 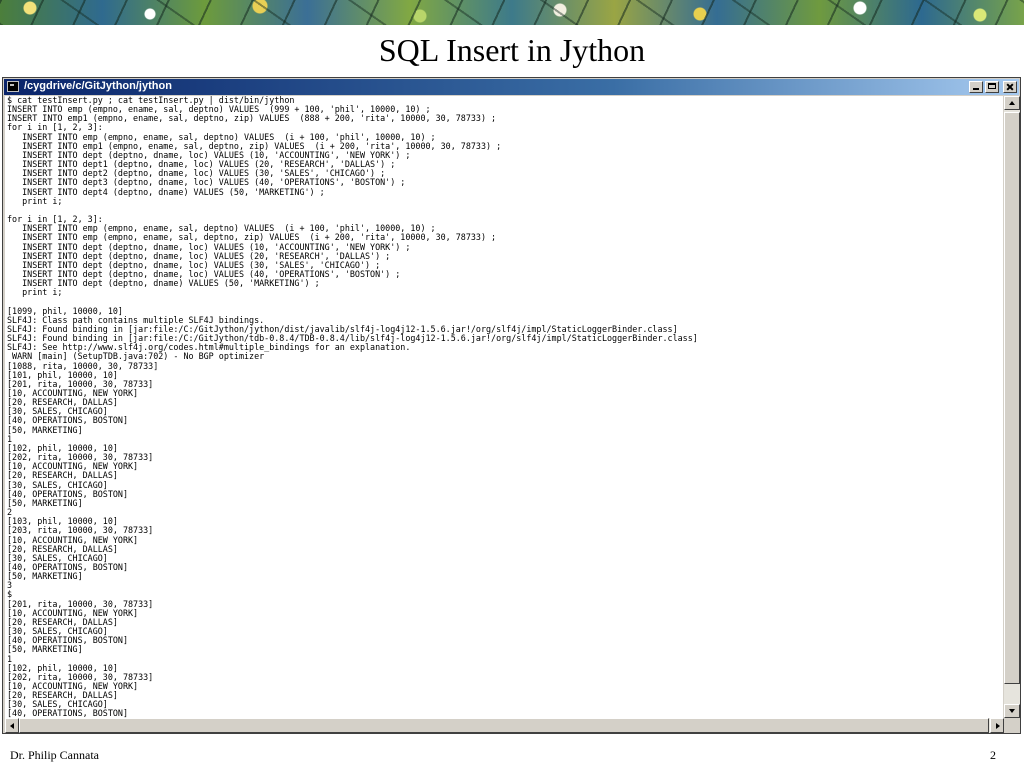 I want to click on maximize-button, so click(x=992, y=87).